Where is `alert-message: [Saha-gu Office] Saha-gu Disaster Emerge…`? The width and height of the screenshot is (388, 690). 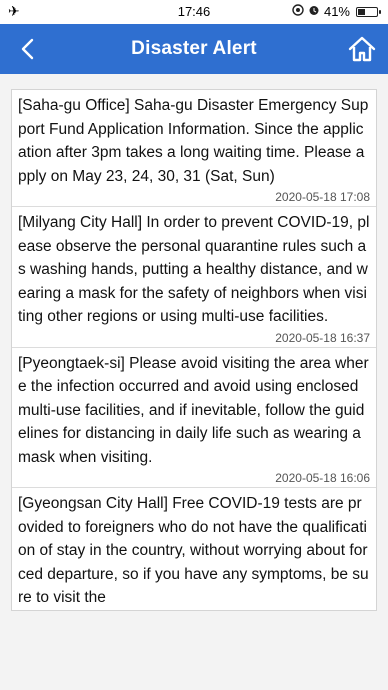
alert-message: [Saha-gu Office] Saha-gu Disaster Emerge… is located at coordinates (193, 141).